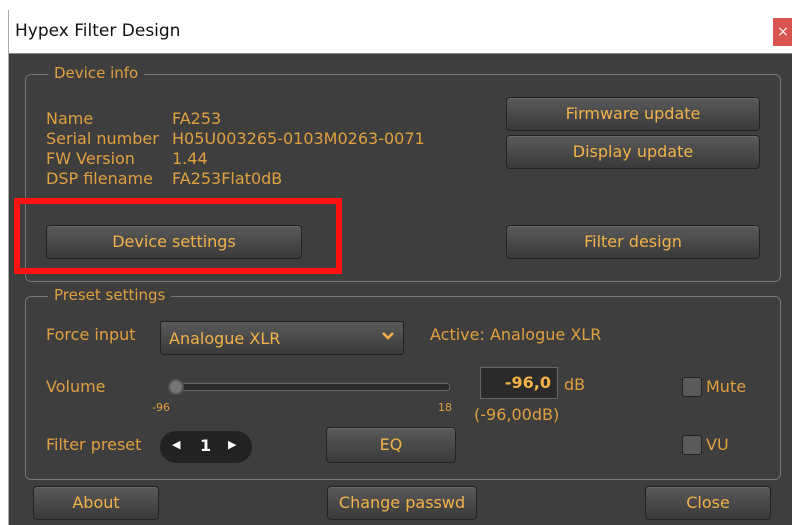  What do you see at coordinates (391, 445) in the screenshot?
I see `eq-button: EQ` at bounding box center [391, 445].